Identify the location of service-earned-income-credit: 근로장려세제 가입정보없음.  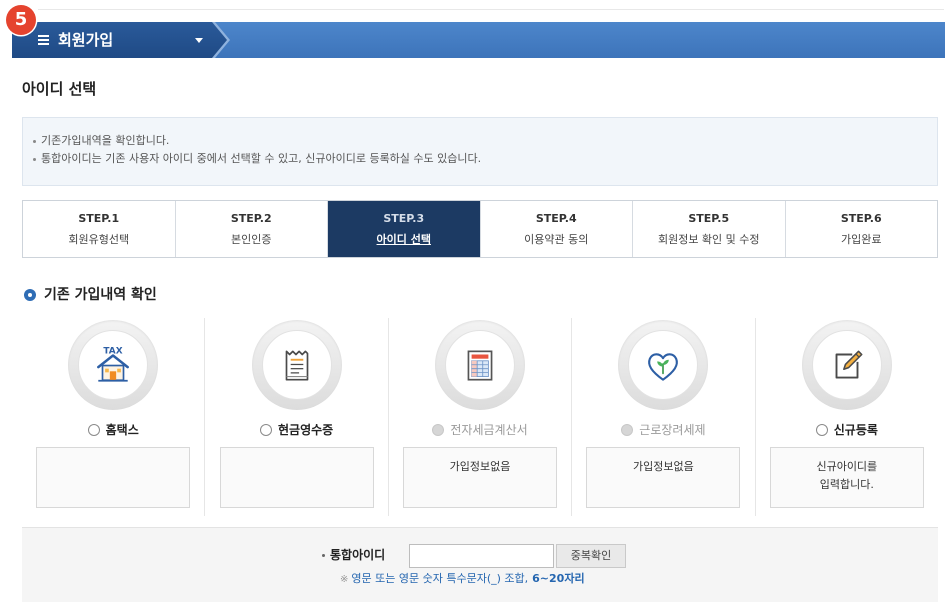
(662, 417).